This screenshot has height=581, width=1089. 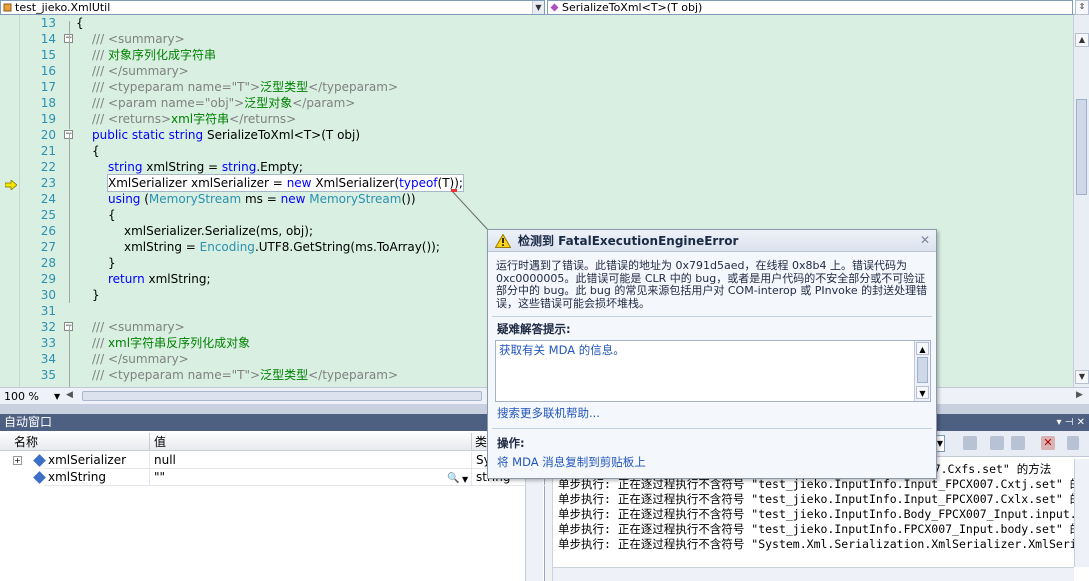 What do you see at coordinates (272, 7) in the screenshot?
I see `type-combo: test_jieko.XmlUtil ▼` at bounding box center [272, 7].